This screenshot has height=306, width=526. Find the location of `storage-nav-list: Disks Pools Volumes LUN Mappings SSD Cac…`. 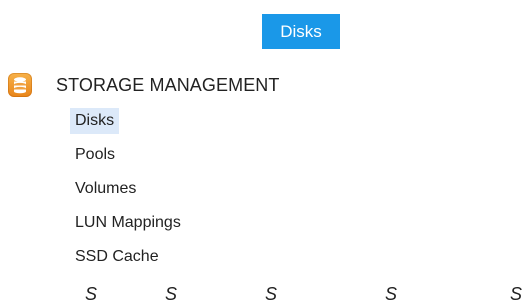

storage-nav-list: Disks Pools Volumes LUN Mappings SSD Cac… is located at coordinates (128, 189).